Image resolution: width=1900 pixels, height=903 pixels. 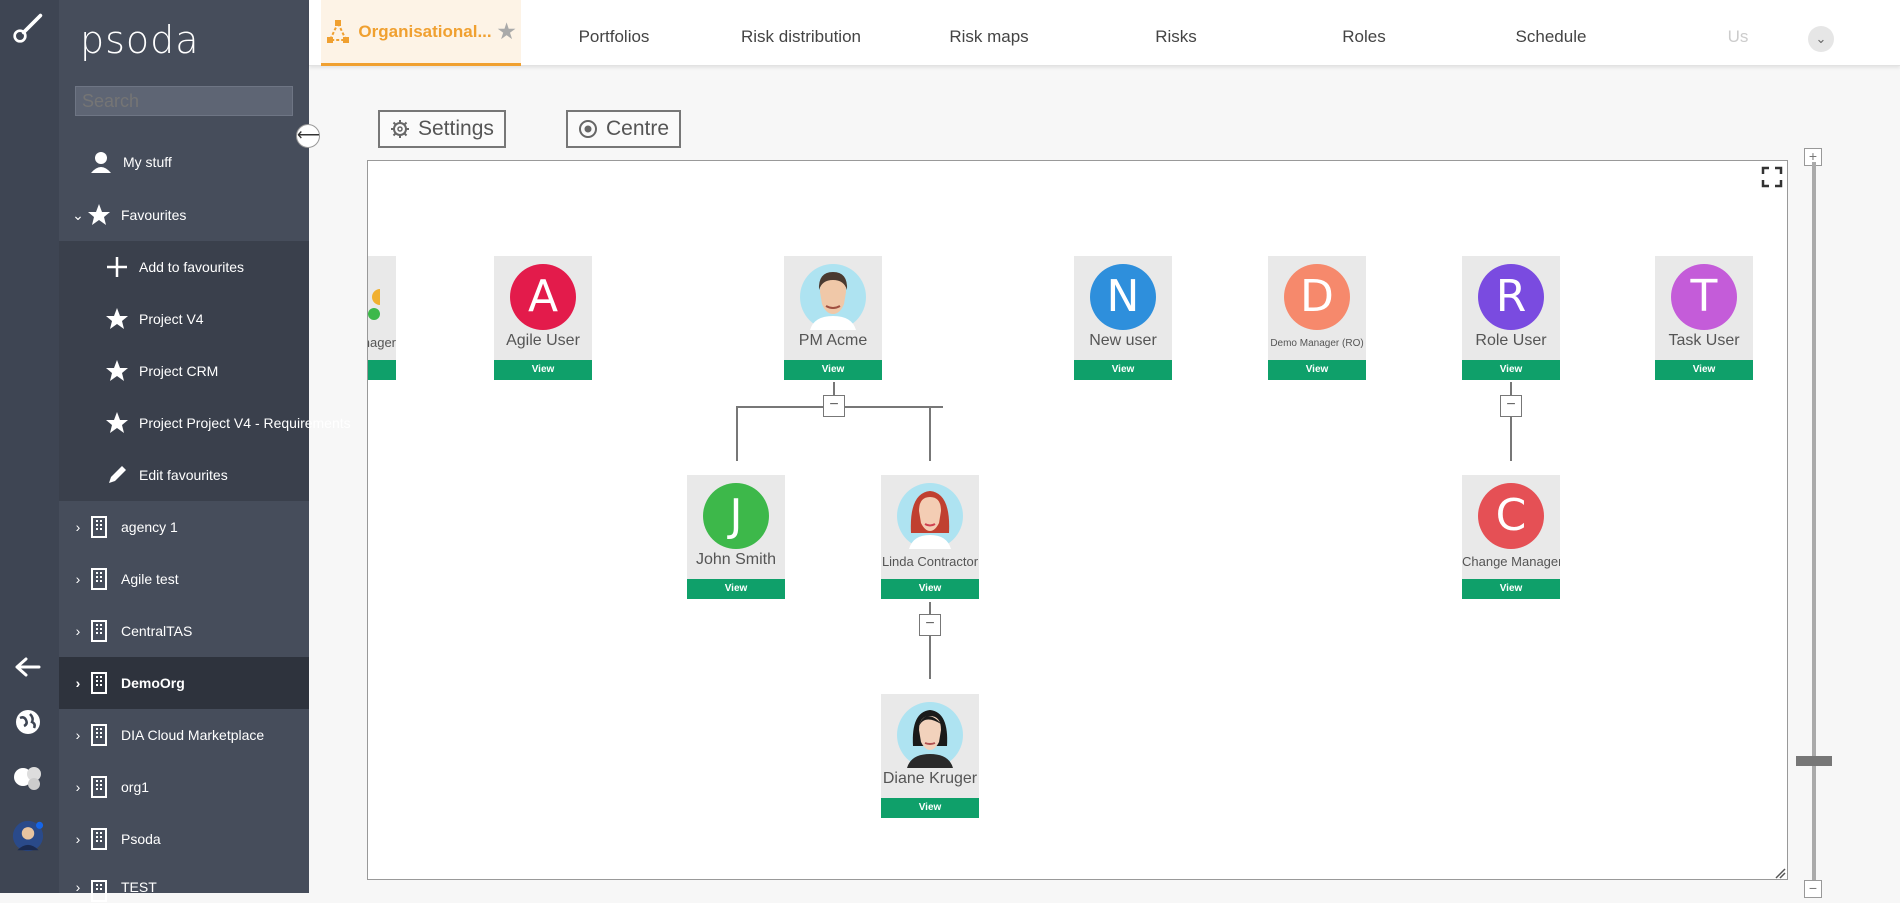 I want to click on icon-rail, so click(x=29, y=446).